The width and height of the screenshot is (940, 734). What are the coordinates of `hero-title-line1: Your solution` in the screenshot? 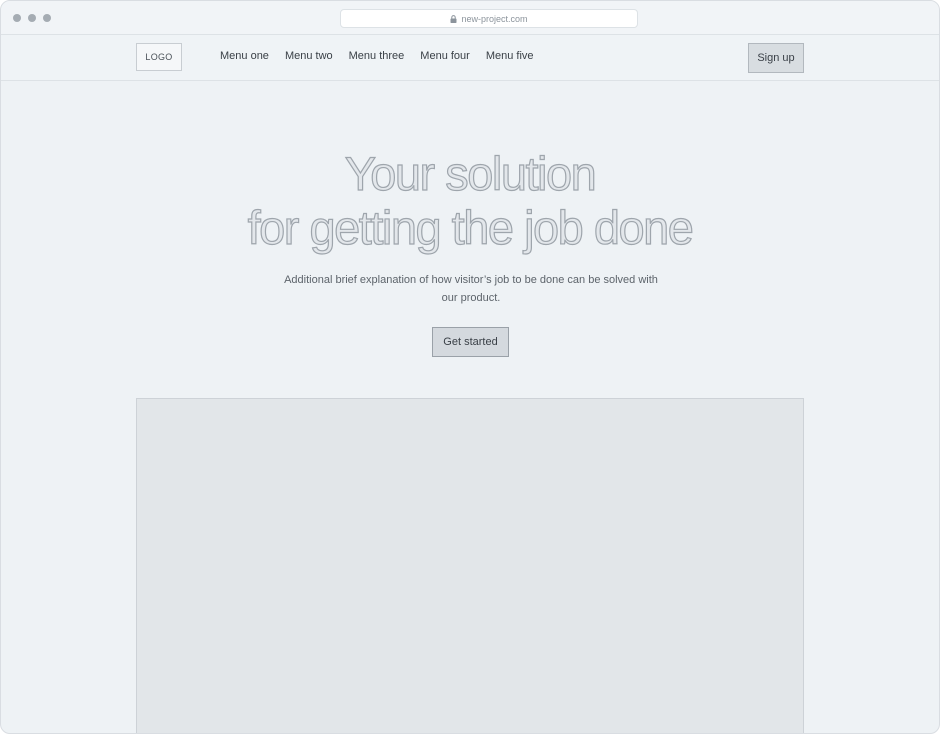 It's located at (470, 173).